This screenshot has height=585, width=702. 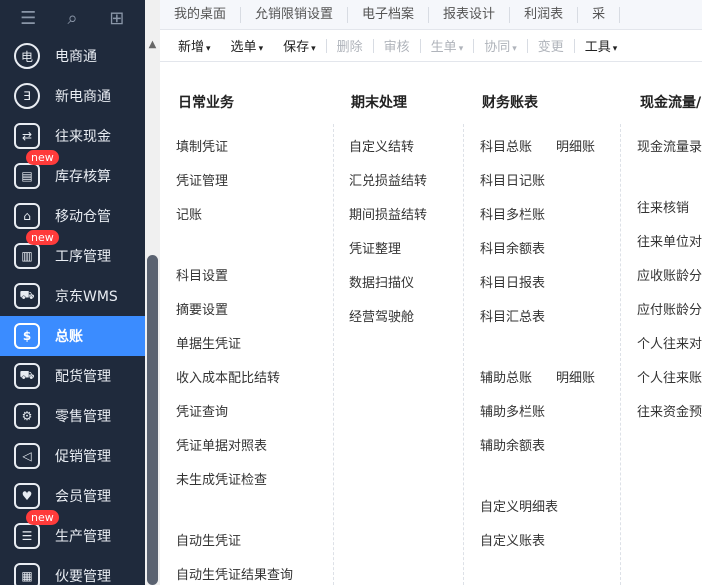 I want to click on toolbar-button: 选单 ▾, so click(x=247, y=45).